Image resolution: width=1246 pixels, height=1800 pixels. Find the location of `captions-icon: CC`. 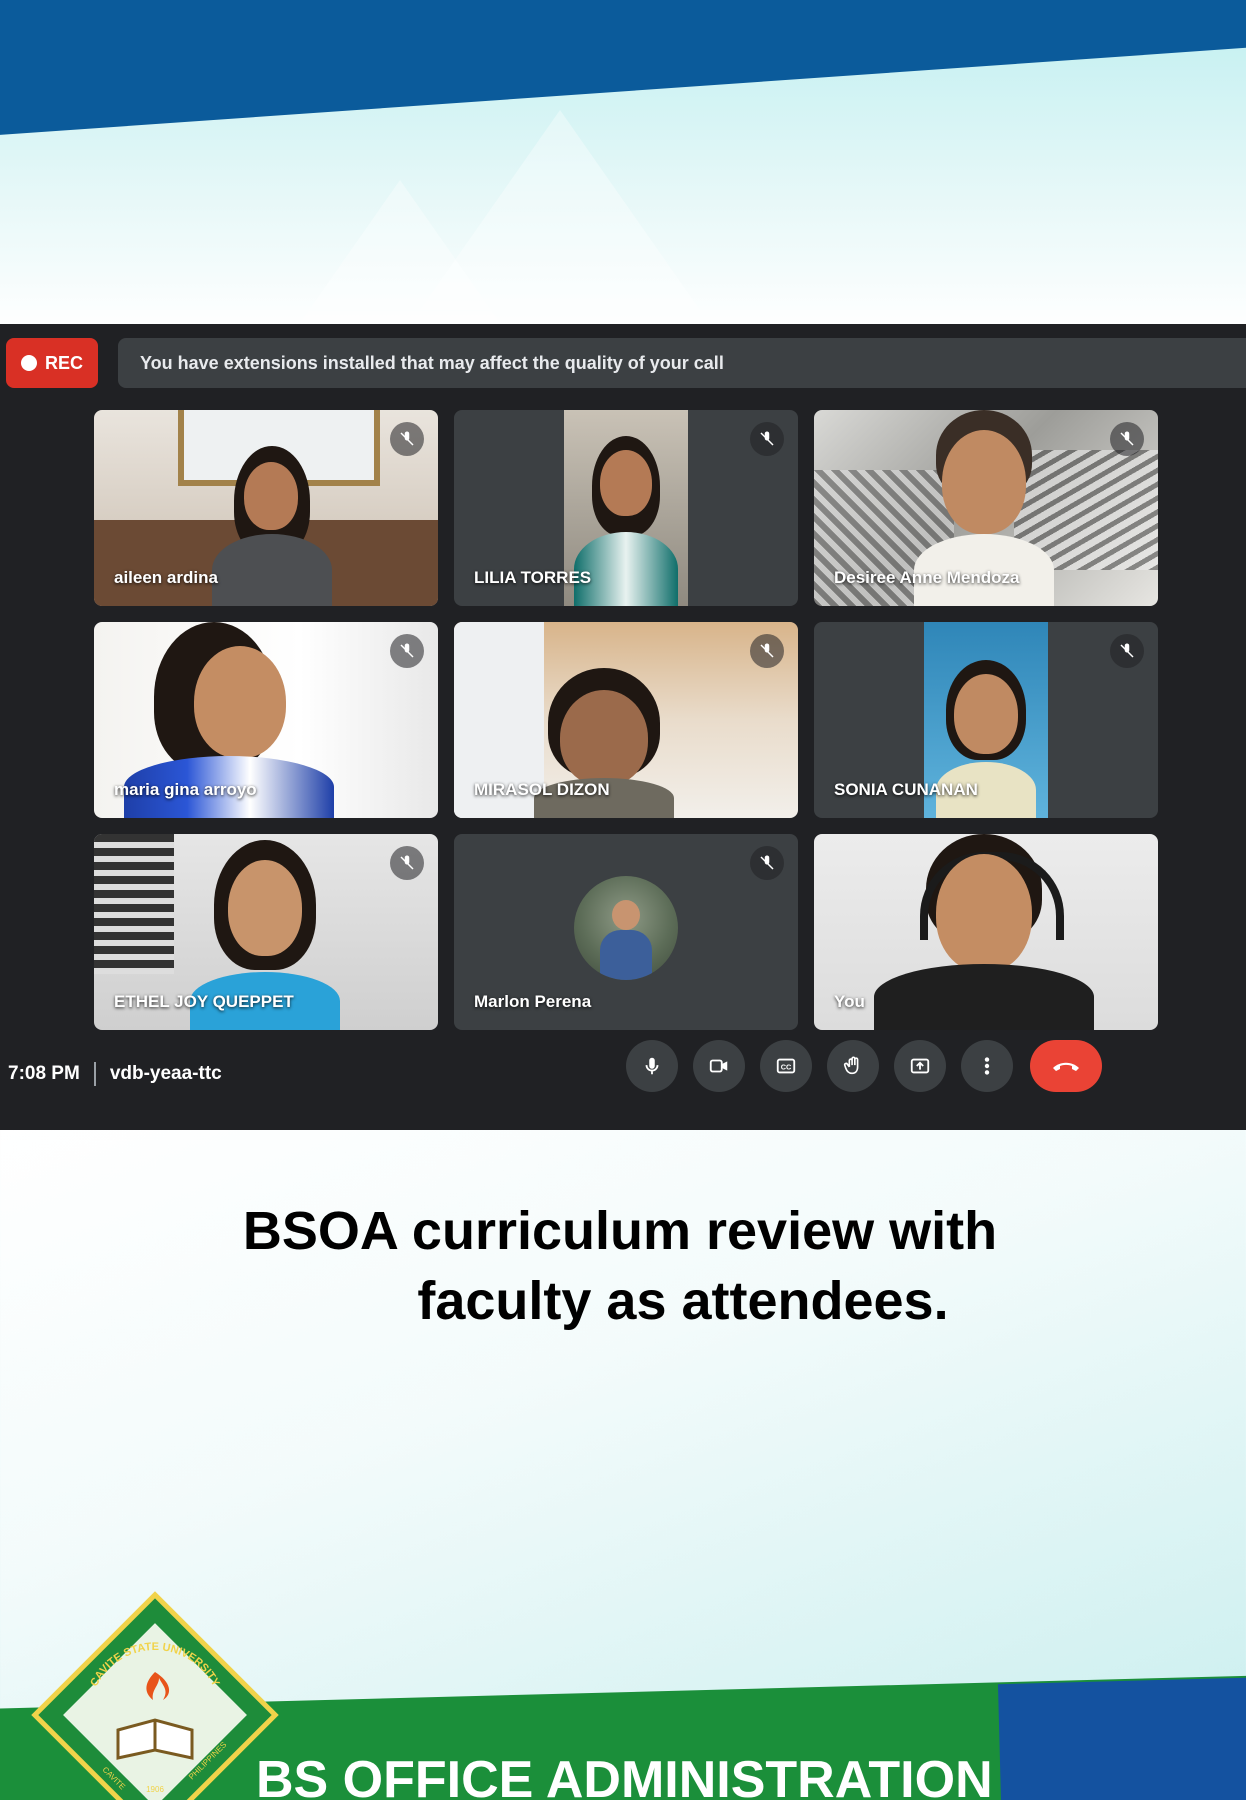

captions-icon: CC is located at coordinates (786, 1066).